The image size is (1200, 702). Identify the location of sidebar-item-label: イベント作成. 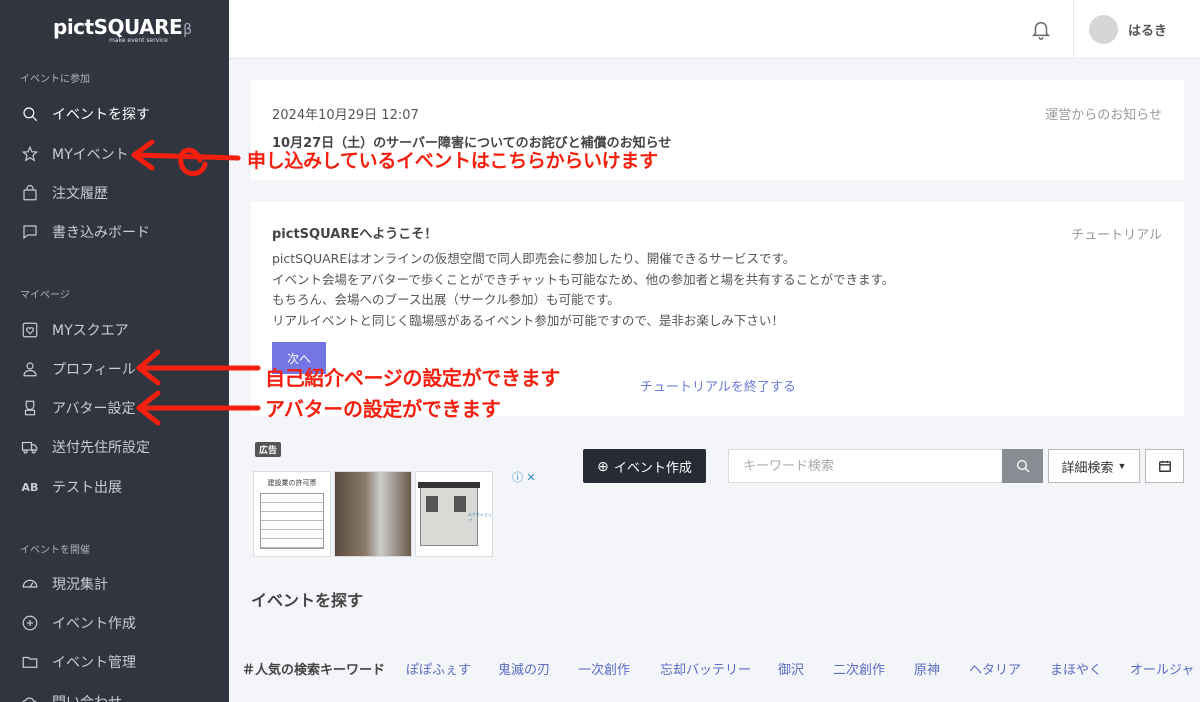
(94, 624).